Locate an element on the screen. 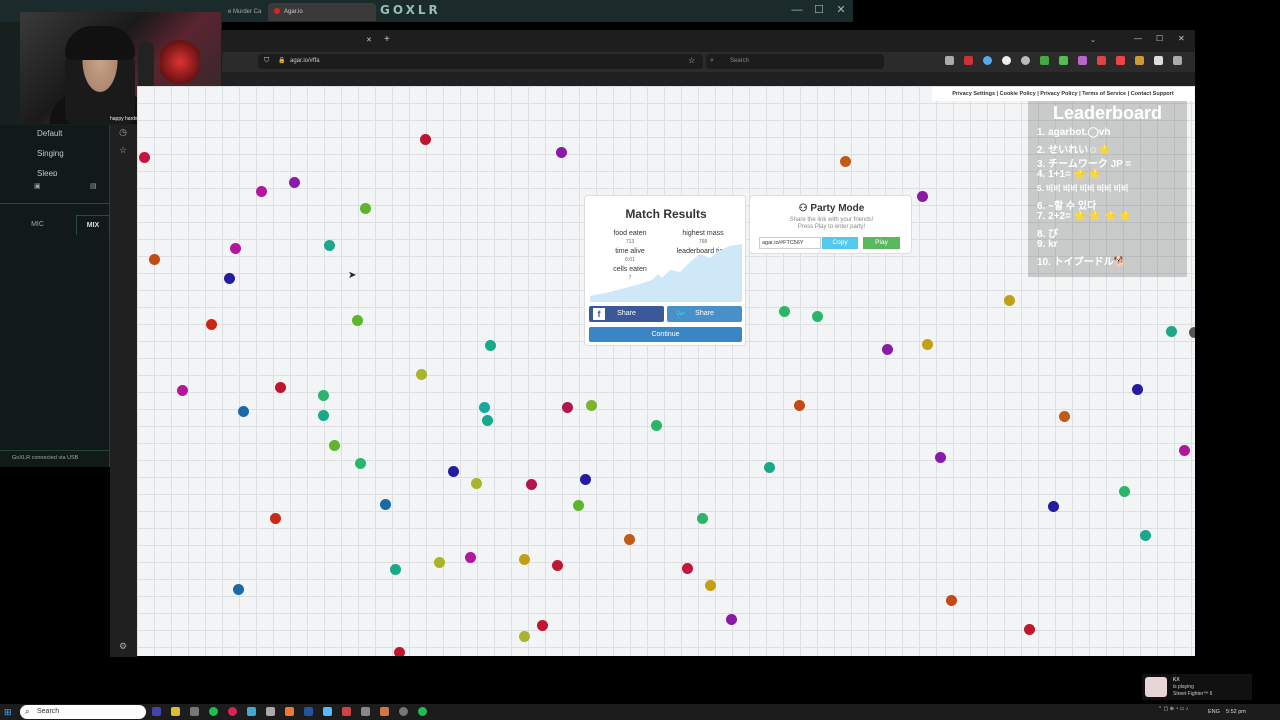 The height and width of the screenshot is (720, 1280). search-icon: ⌕ is located at coordinates (712, 60).